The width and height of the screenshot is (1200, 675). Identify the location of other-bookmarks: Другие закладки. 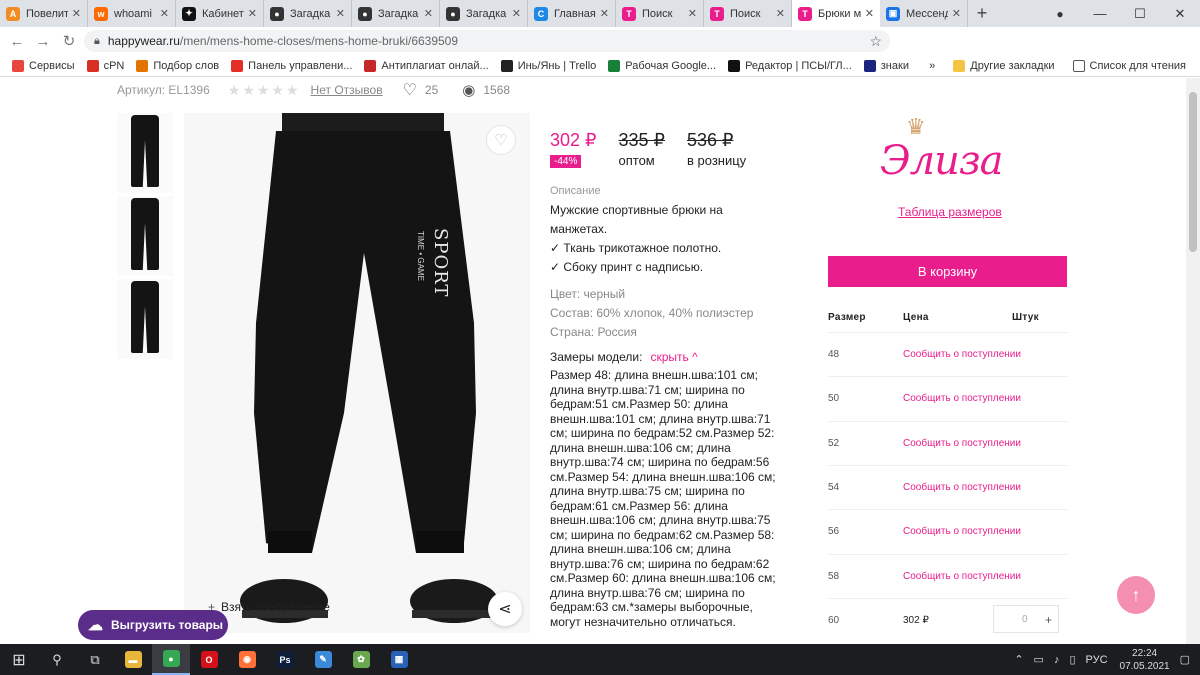
(1004, 66).